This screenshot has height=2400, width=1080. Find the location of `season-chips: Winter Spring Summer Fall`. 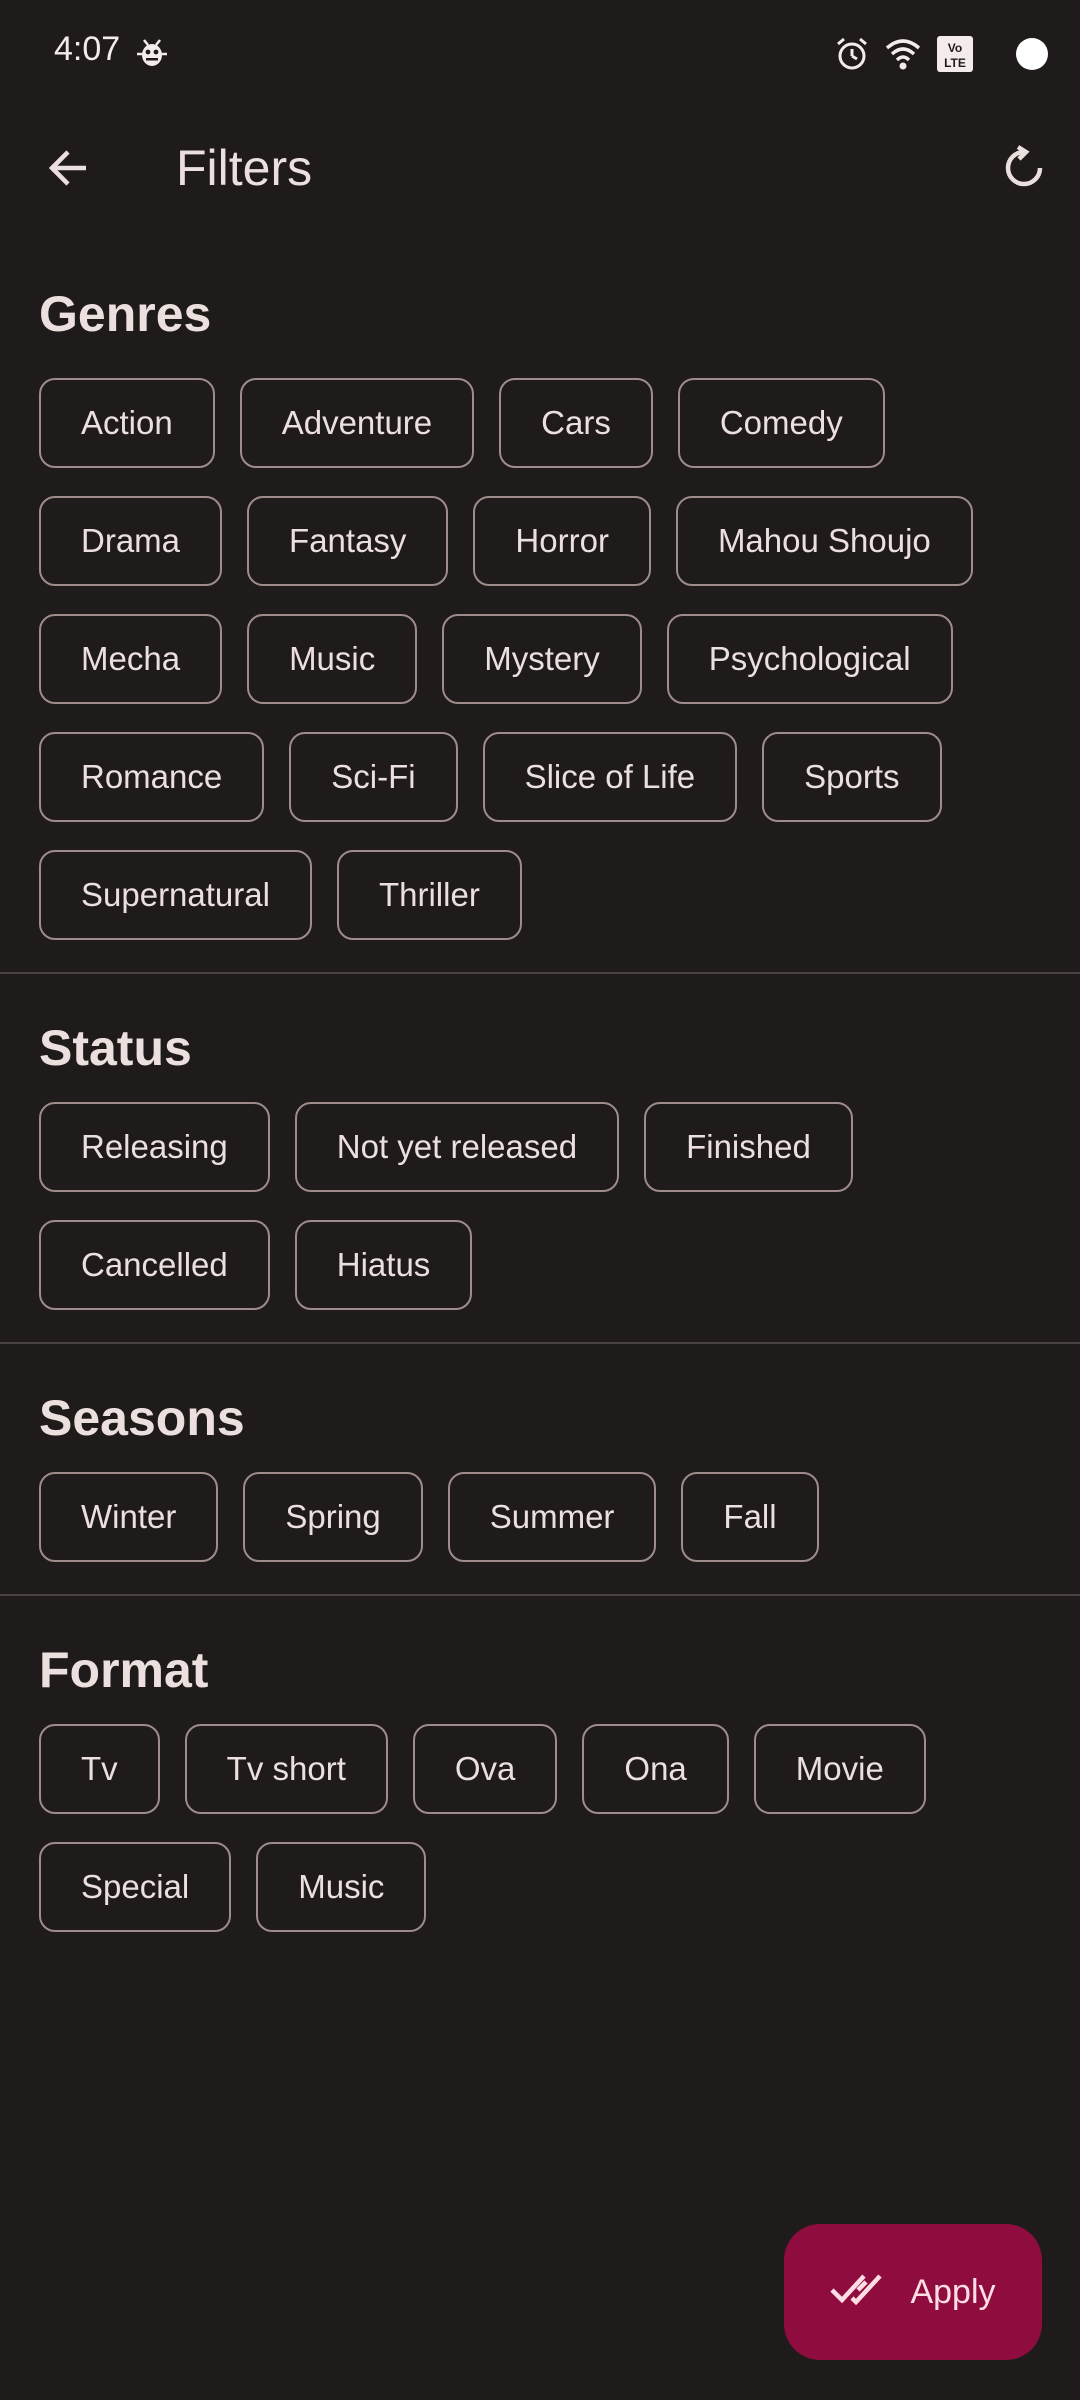

season-chips: Winter Spring Summer Fall is located at coordinates (544, 1533).